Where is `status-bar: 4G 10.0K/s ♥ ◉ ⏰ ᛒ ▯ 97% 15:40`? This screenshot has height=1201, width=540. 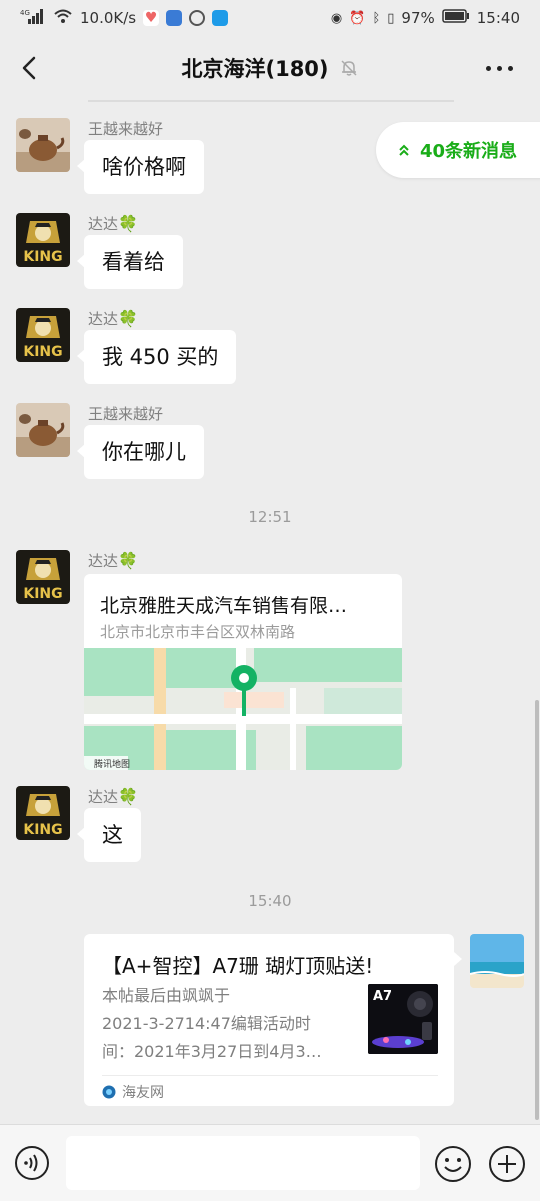
status-bar: 4G 10.0K/s ♥ ◉ ⏰ ᛒ ▯ 97% 15:40 is located at coordinates (270, 18).